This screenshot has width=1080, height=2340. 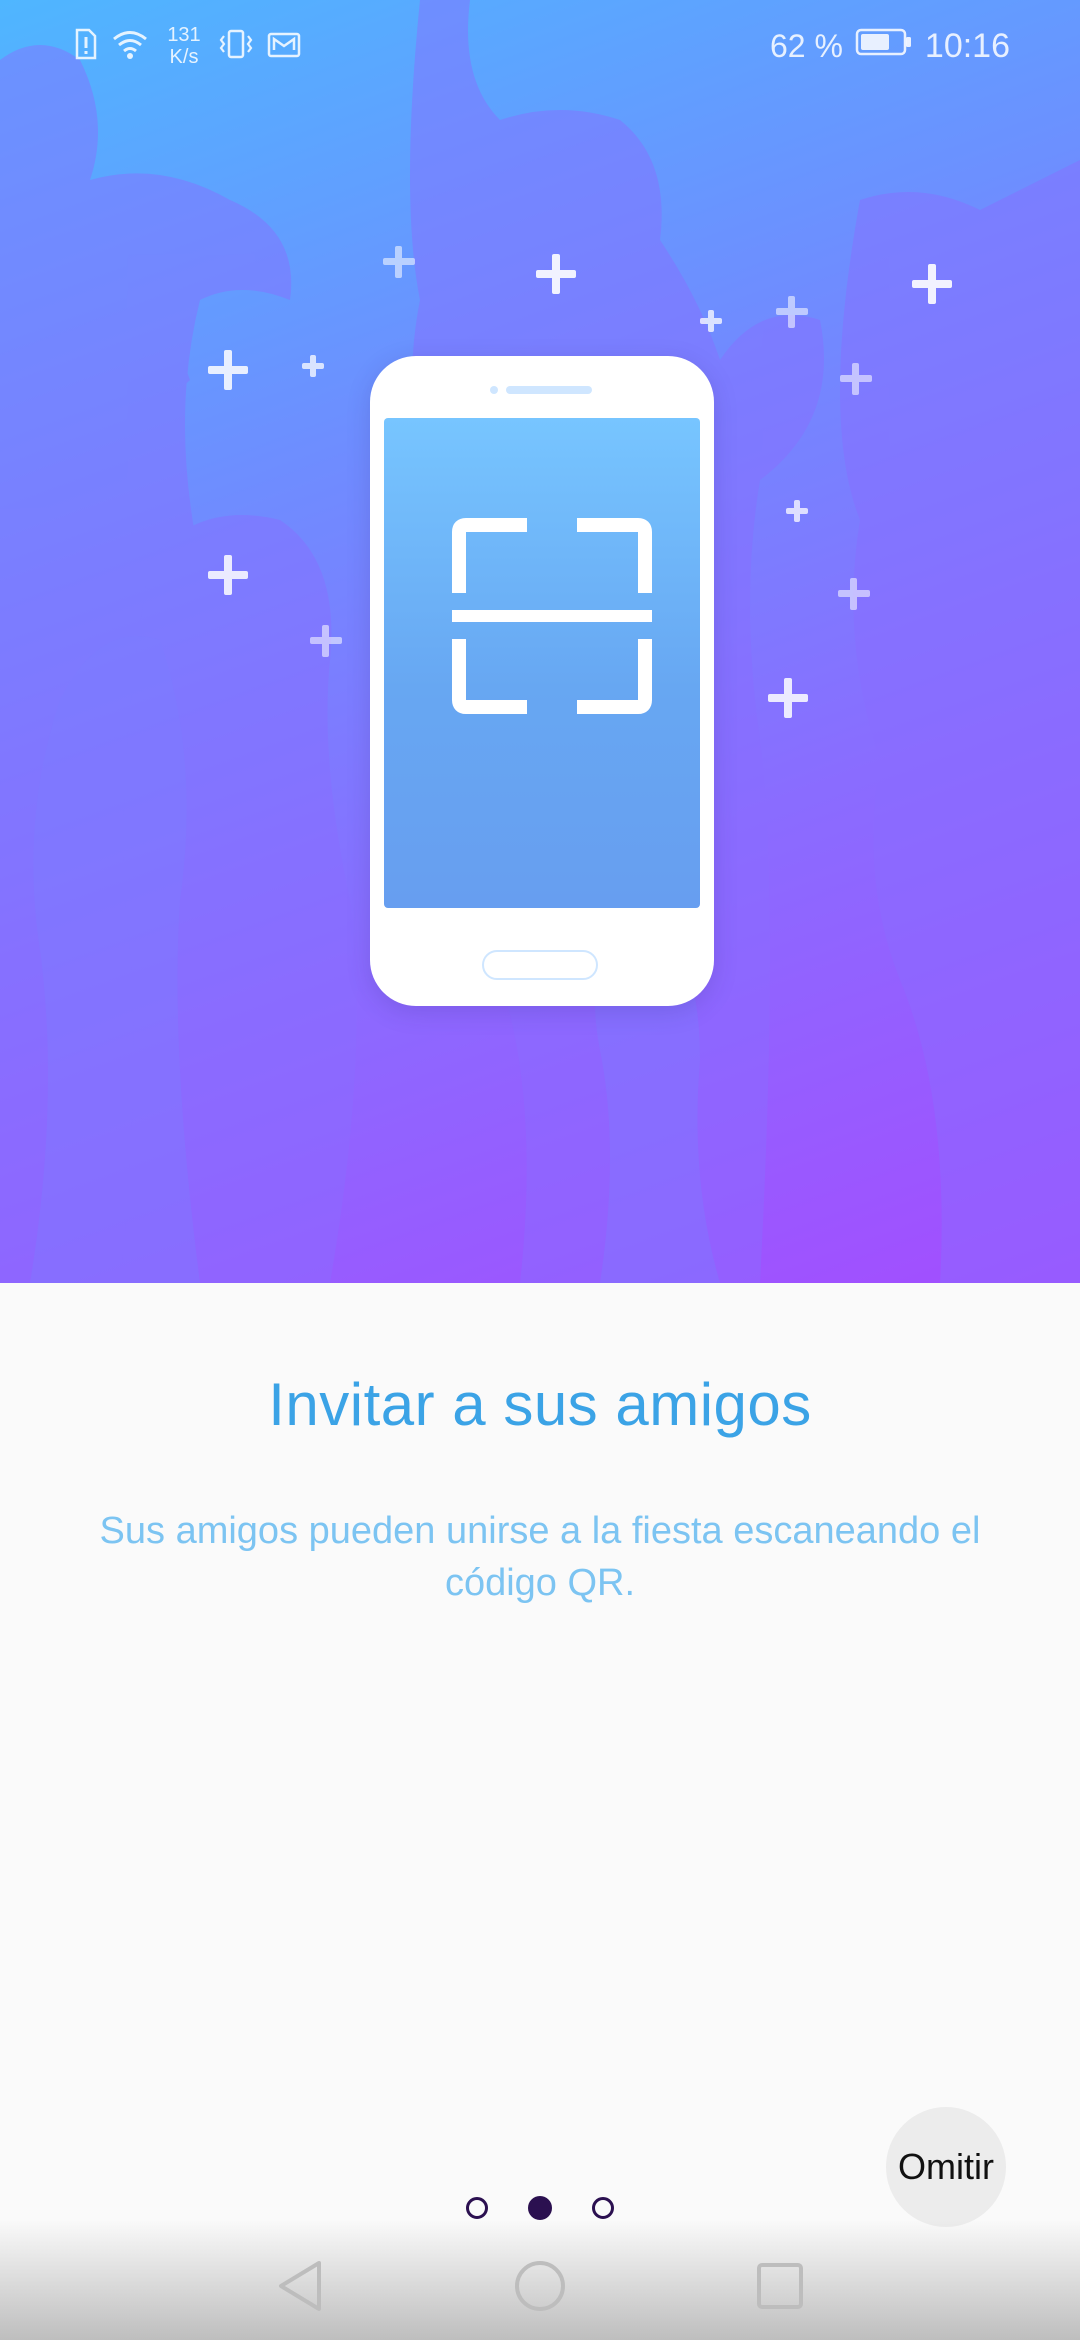 I want to click on navigation-bar, so click(x=540, y=2280).